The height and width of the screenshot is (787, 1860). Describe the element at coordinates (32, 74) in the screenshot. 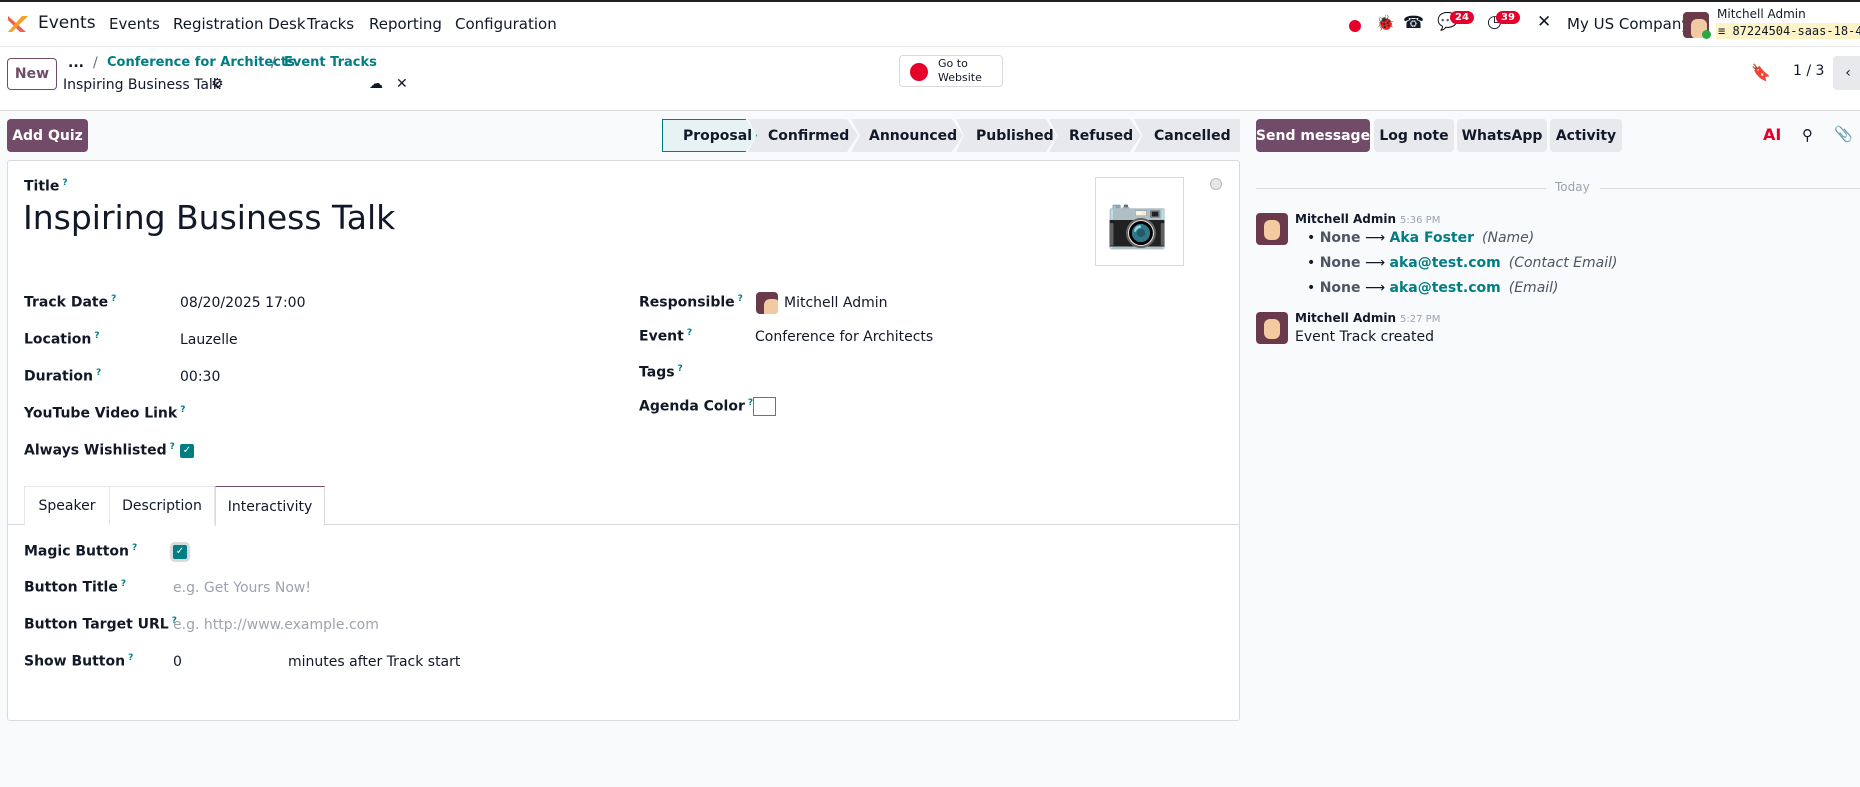

I see `new-button: New` at that location.